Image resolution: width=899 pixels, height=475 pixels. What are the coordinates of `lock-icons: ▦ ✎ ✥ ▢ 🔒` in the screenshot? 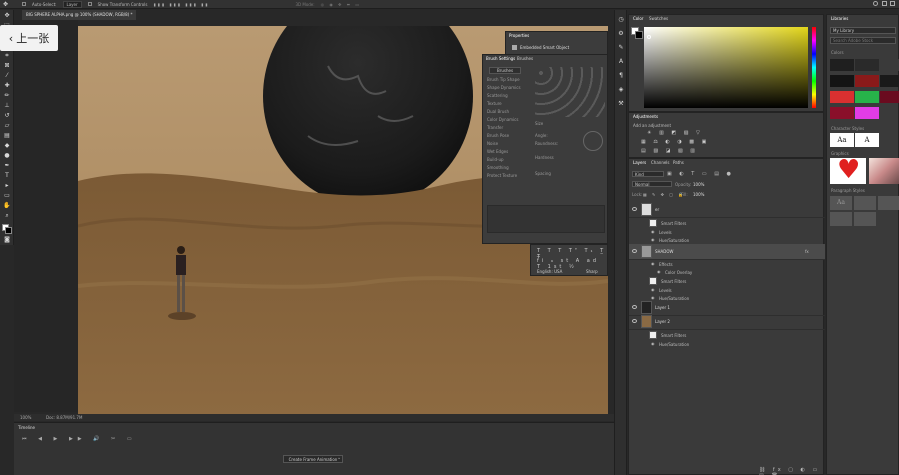 It's located at (664, 194).